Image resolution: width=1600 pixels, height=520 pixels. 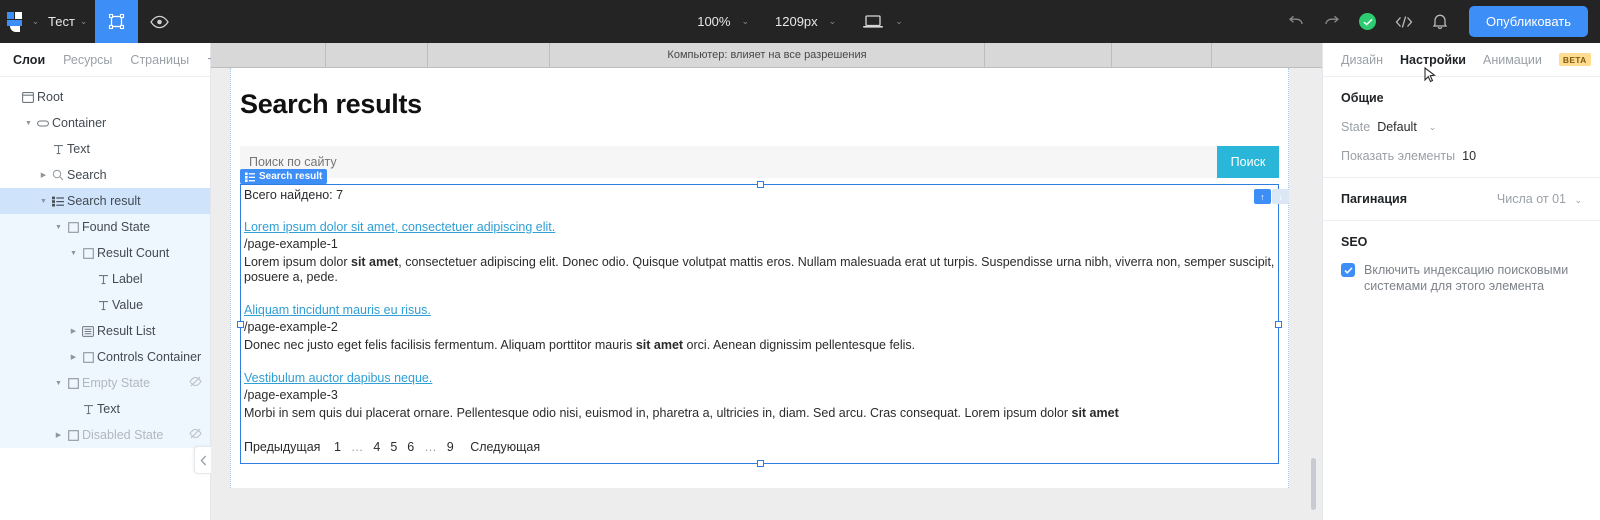 What do you see at coordinates (1512, 60) in the screenshot?
I see `tab-animations: Анимации` at bounding box center [1512, 60].